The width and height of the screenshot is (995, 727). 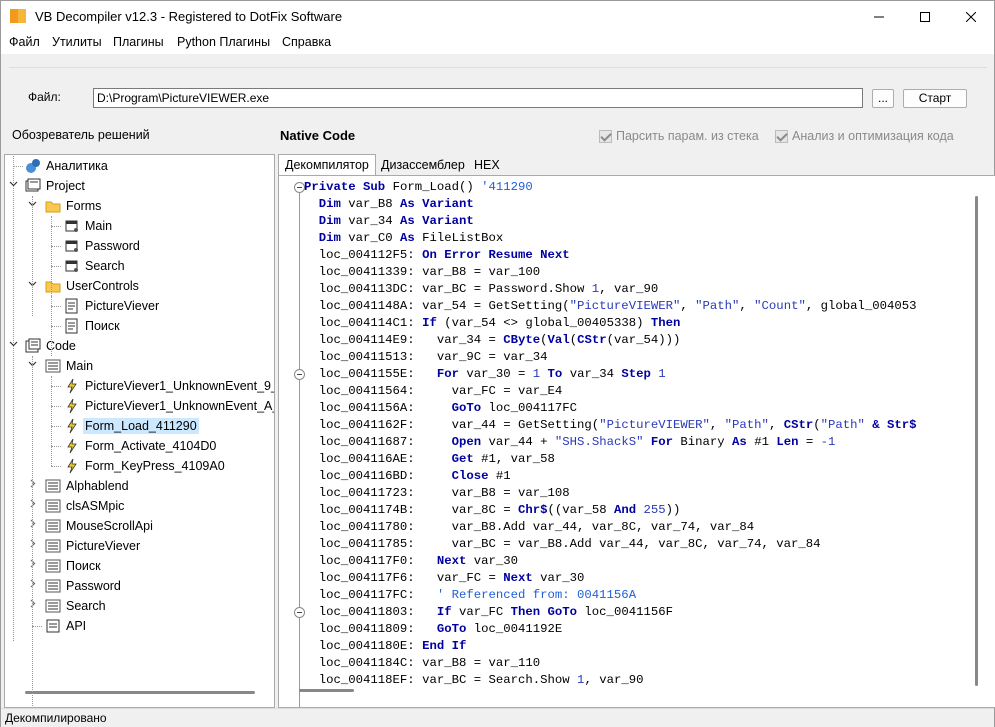 I want to click on close-button, so click(x=971, y=16).